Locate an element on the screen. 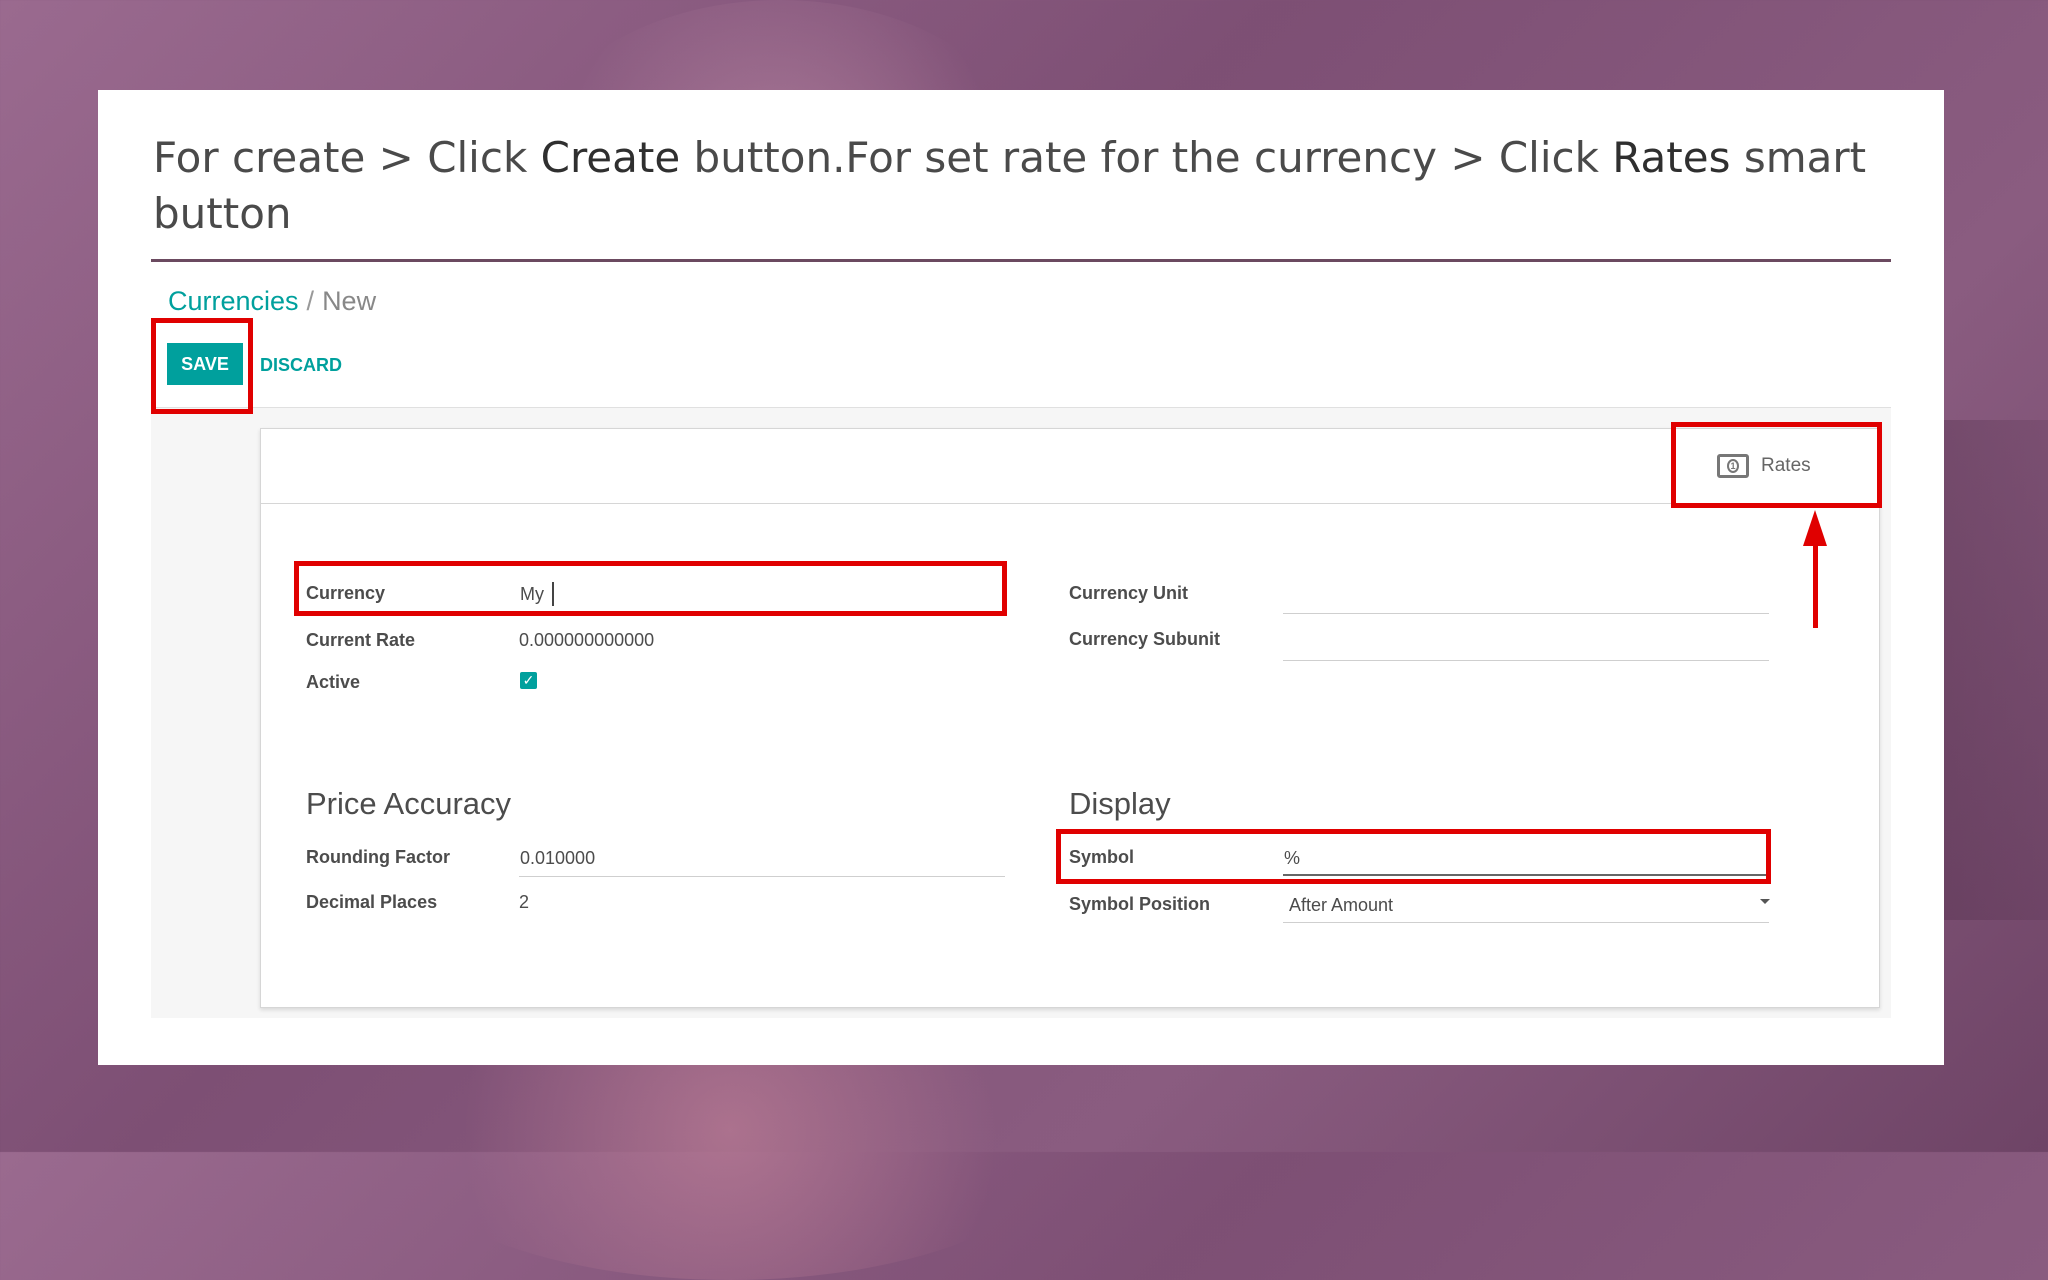 This screenshot has height=1280, width=2048. currency-subunit-label: Currency Subunit is located at coordinates (1145, 639).